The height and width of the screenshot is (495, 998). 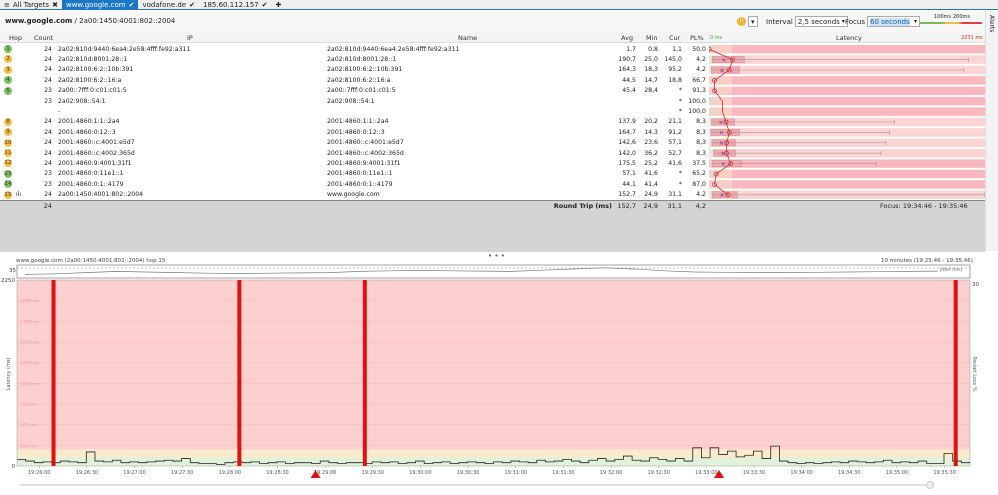 I want to click on cell-ip: 2001:4860:1:1::2a4, so click(x=89, y=122).